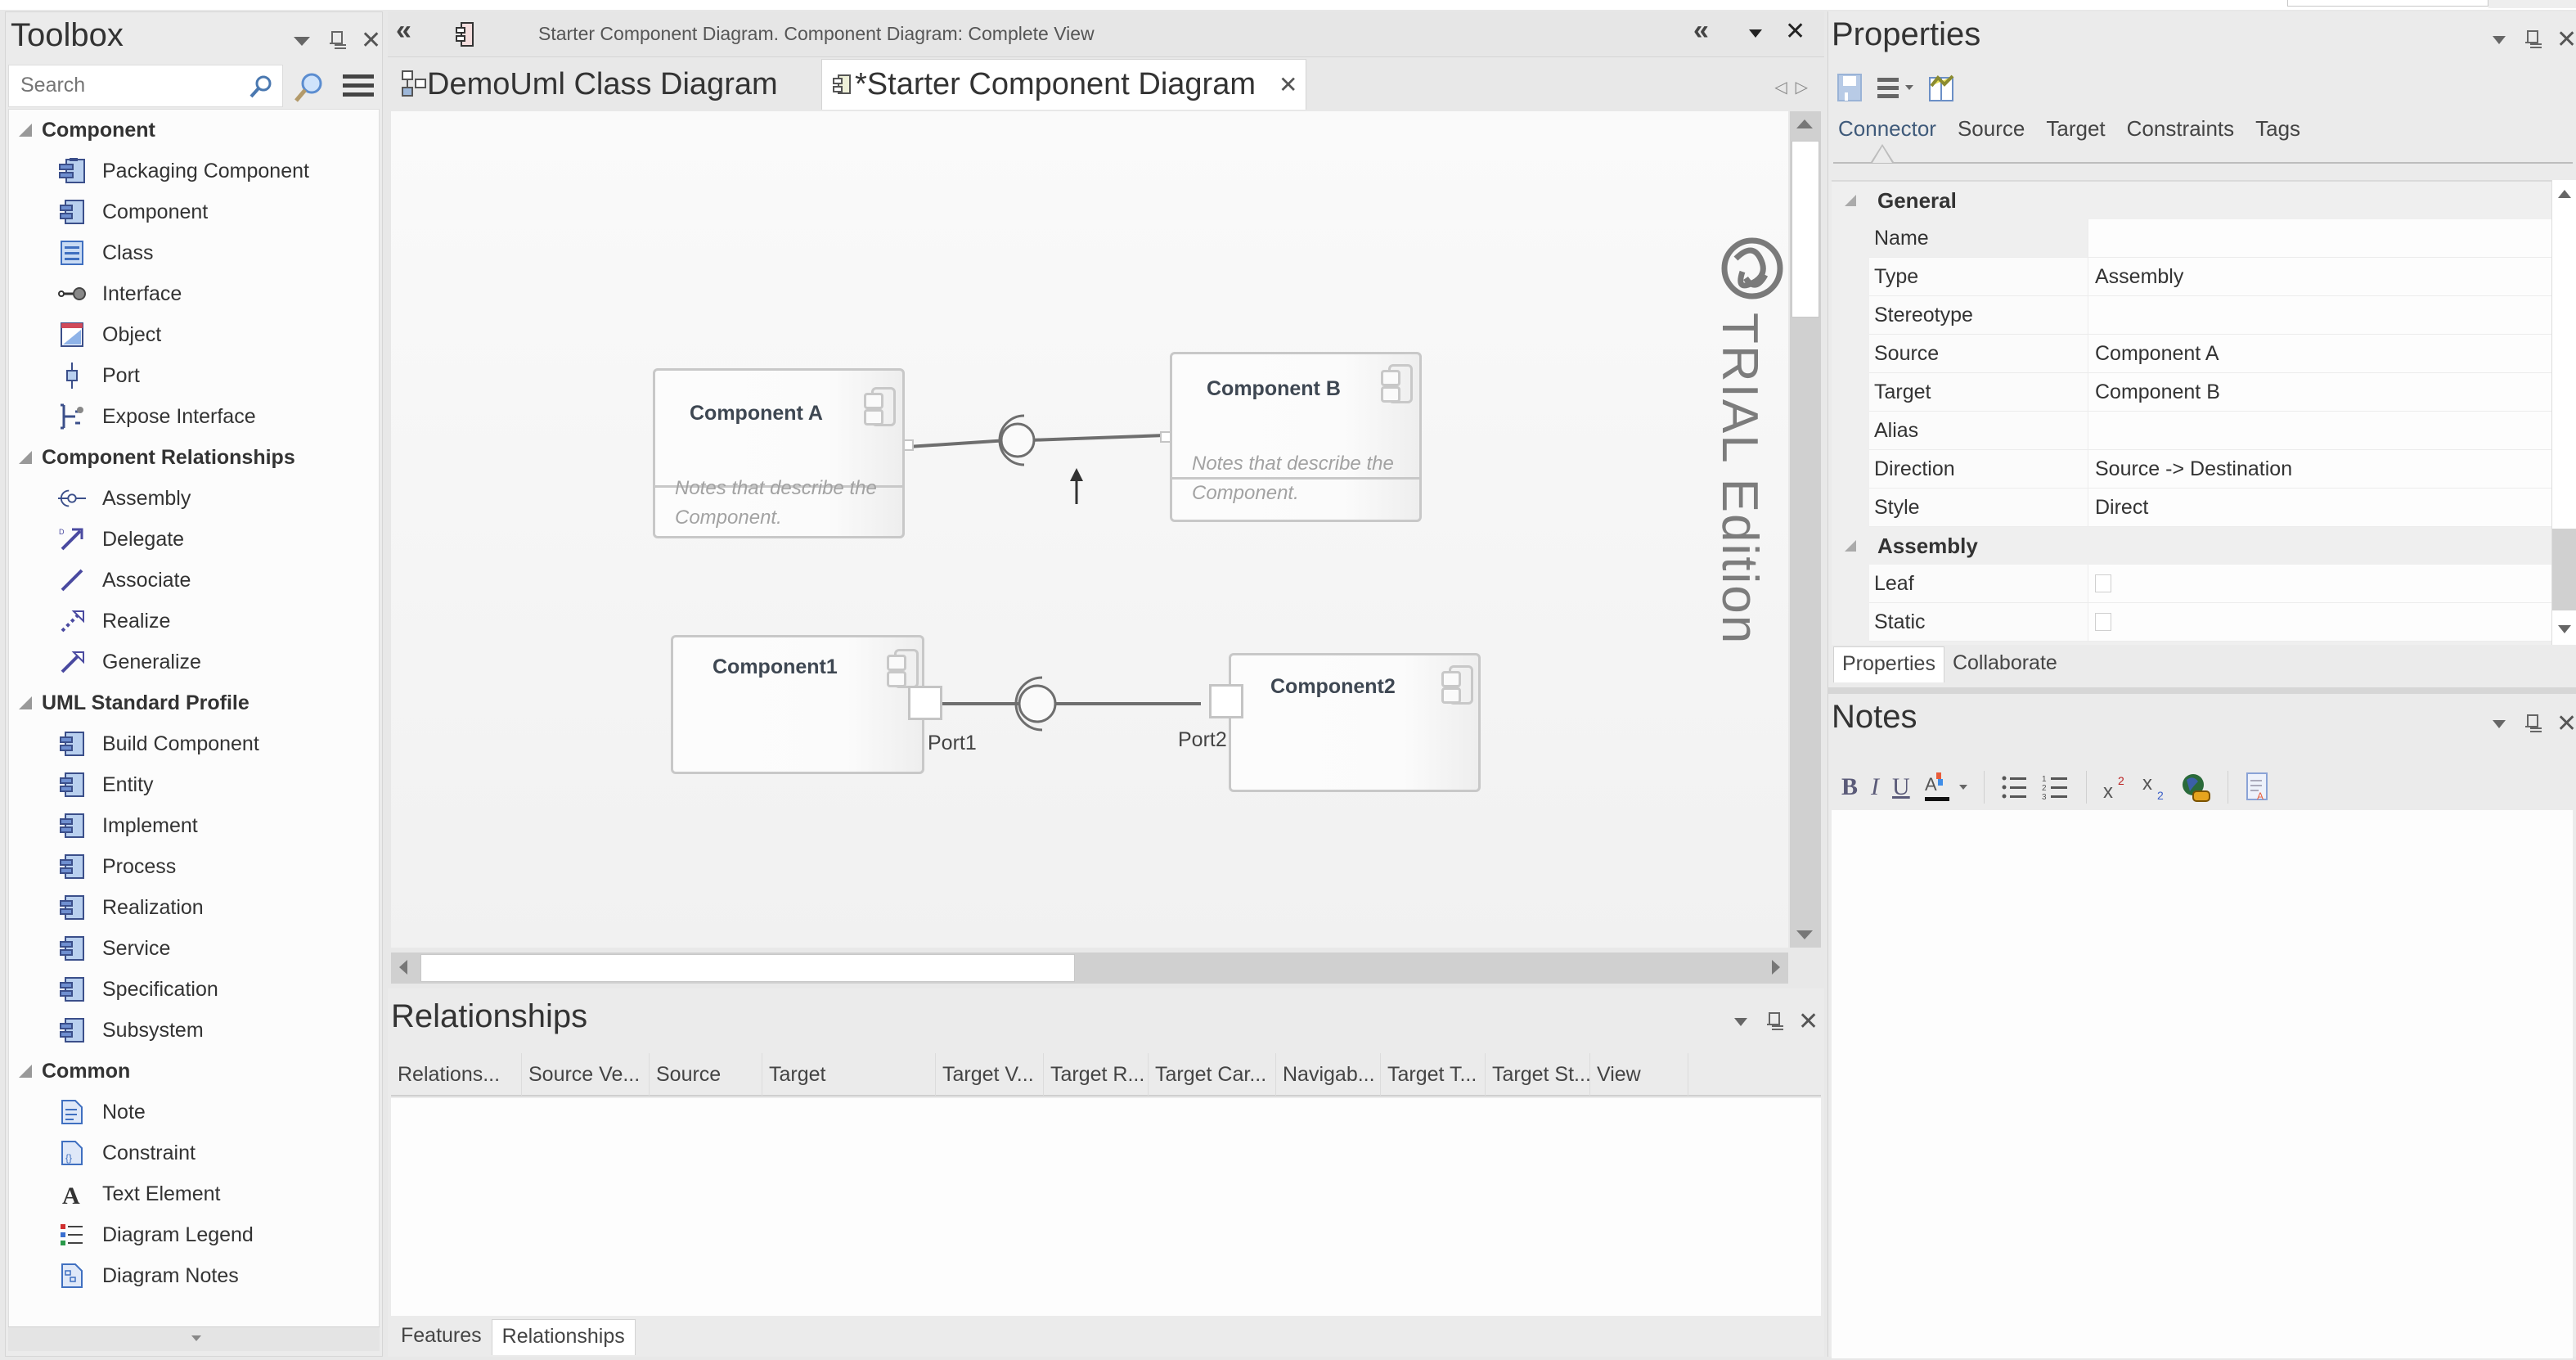 This screenshot has height=1360, width=2576. Describe the element at coordinates (1776, 968) in the screenshot. I see `scroll-right-icon` at that location.